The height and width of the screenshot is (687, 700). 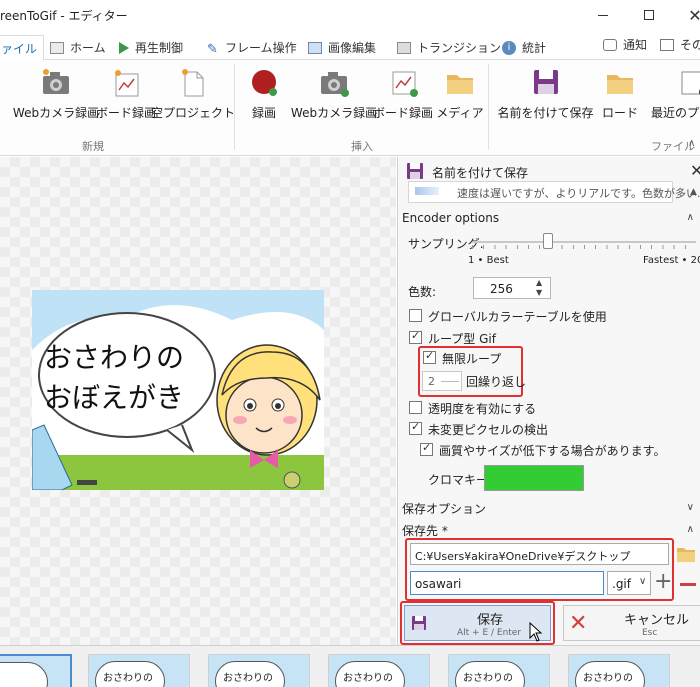 I want to click on save-to-heading: 保存先 *, so click(x=425, y=531).